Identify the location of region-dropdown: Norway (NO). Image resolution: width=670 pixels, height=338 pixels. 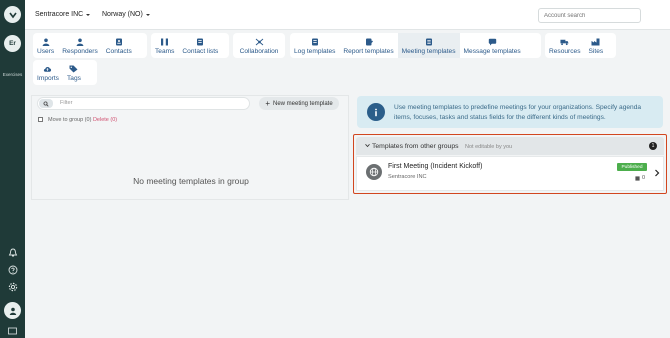
(126, 14).